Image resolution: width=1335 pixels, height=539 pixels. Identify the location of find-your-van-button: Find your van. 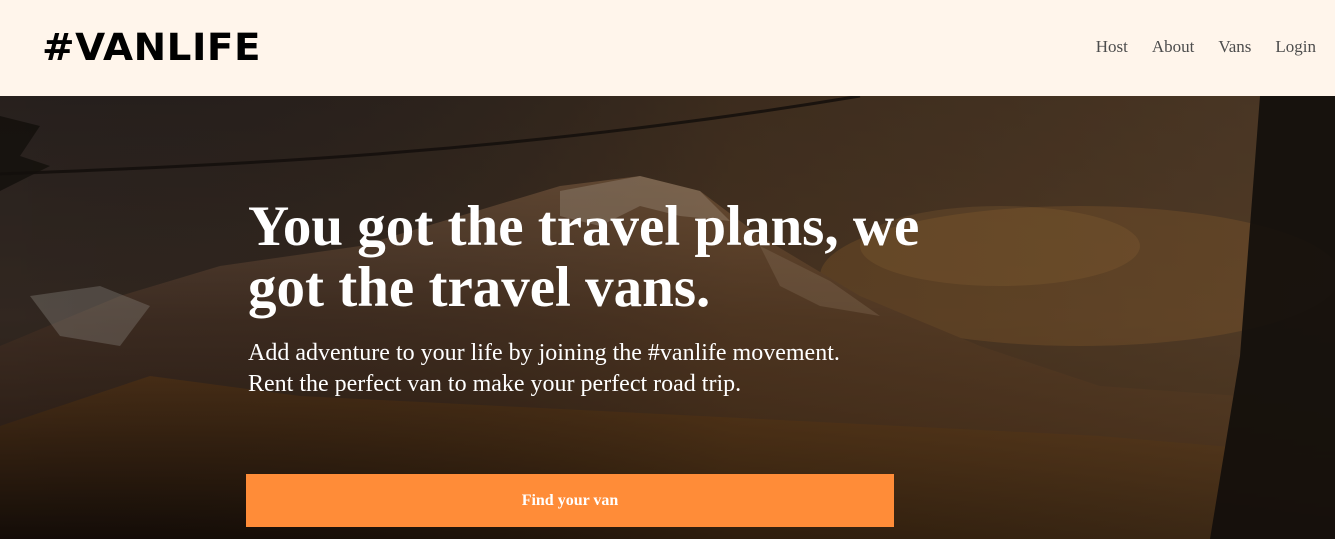
(570, 500).